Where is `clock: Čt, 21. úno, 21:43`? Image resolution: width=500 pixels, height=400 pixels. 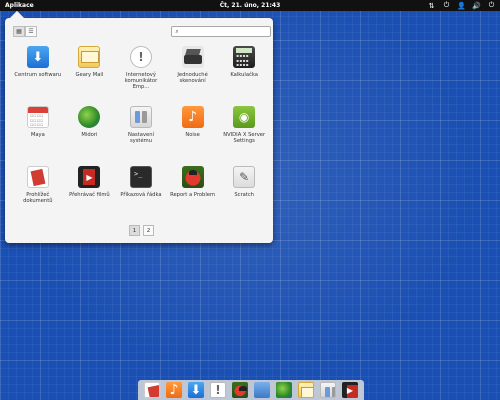 clock: Čt, 21. úno, 21:43 is located at coordinates (250, 5).